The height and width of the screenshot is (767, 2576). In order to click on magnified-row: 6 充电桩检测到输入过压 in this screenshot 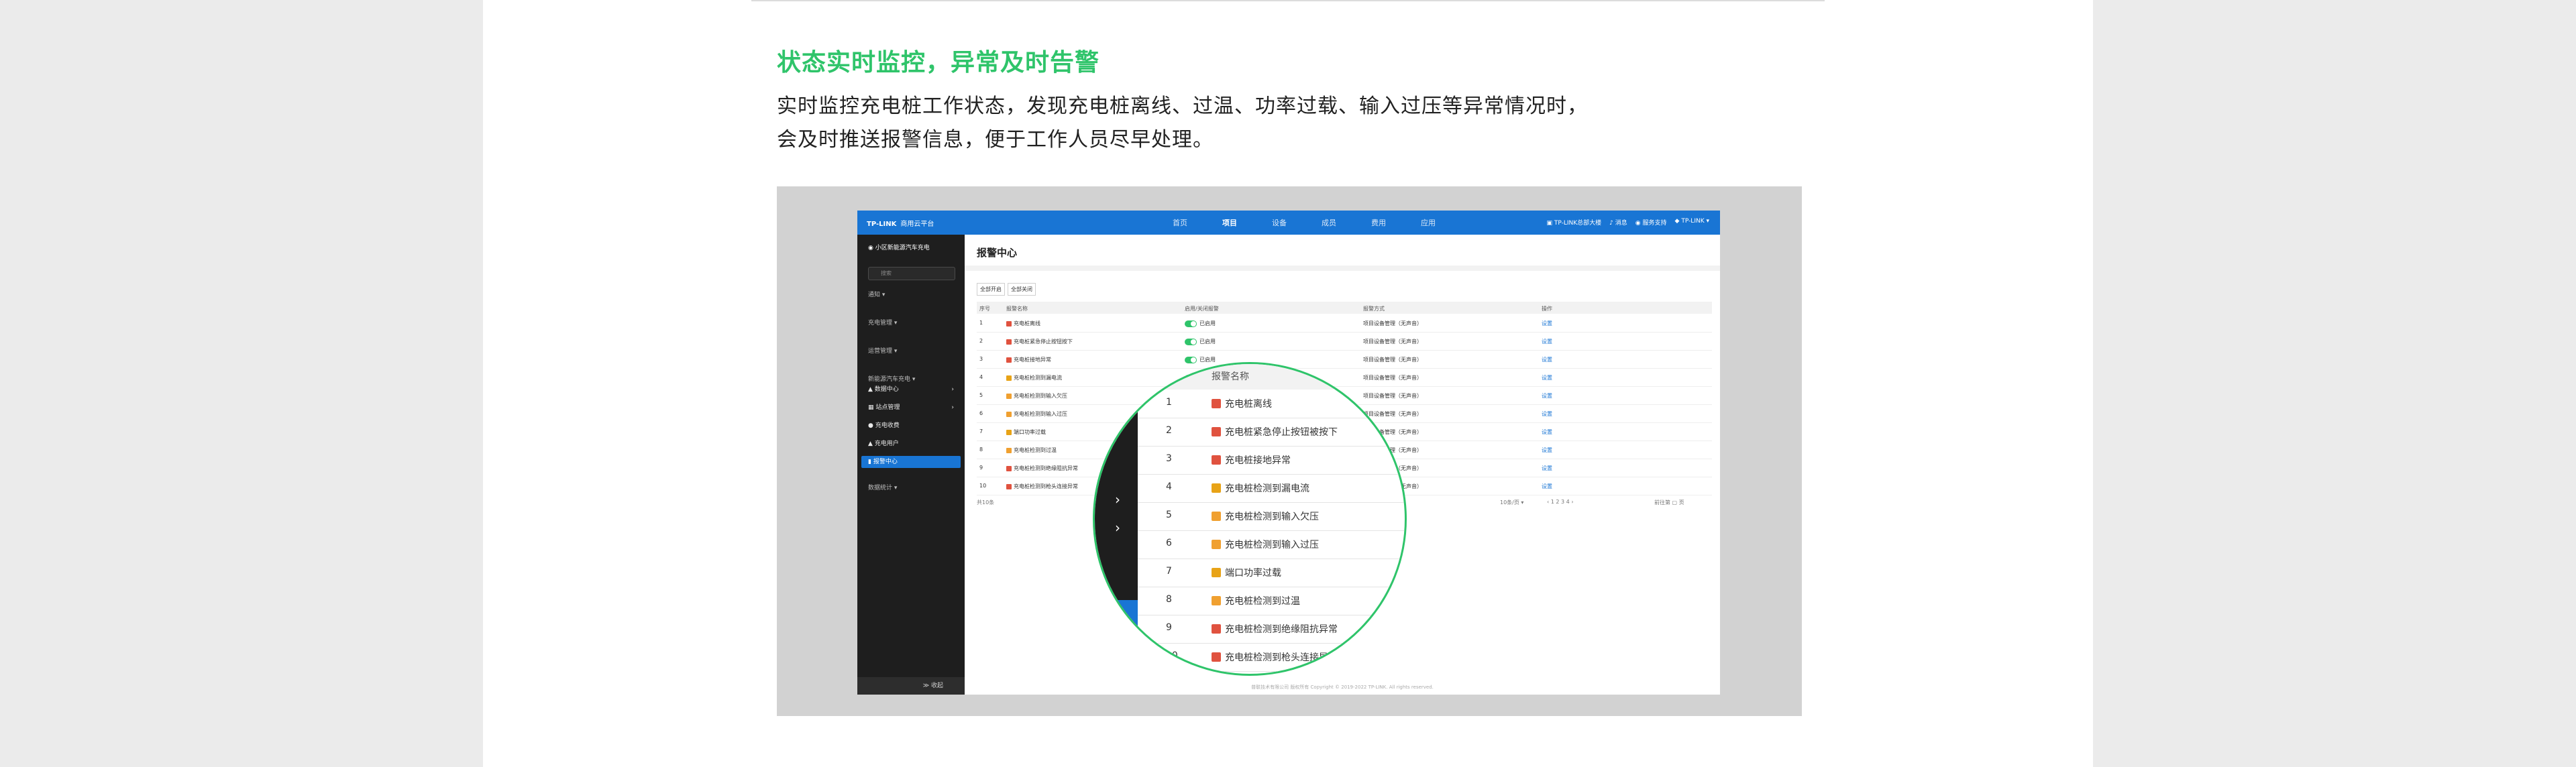, I will do `click(1271, 544)`.